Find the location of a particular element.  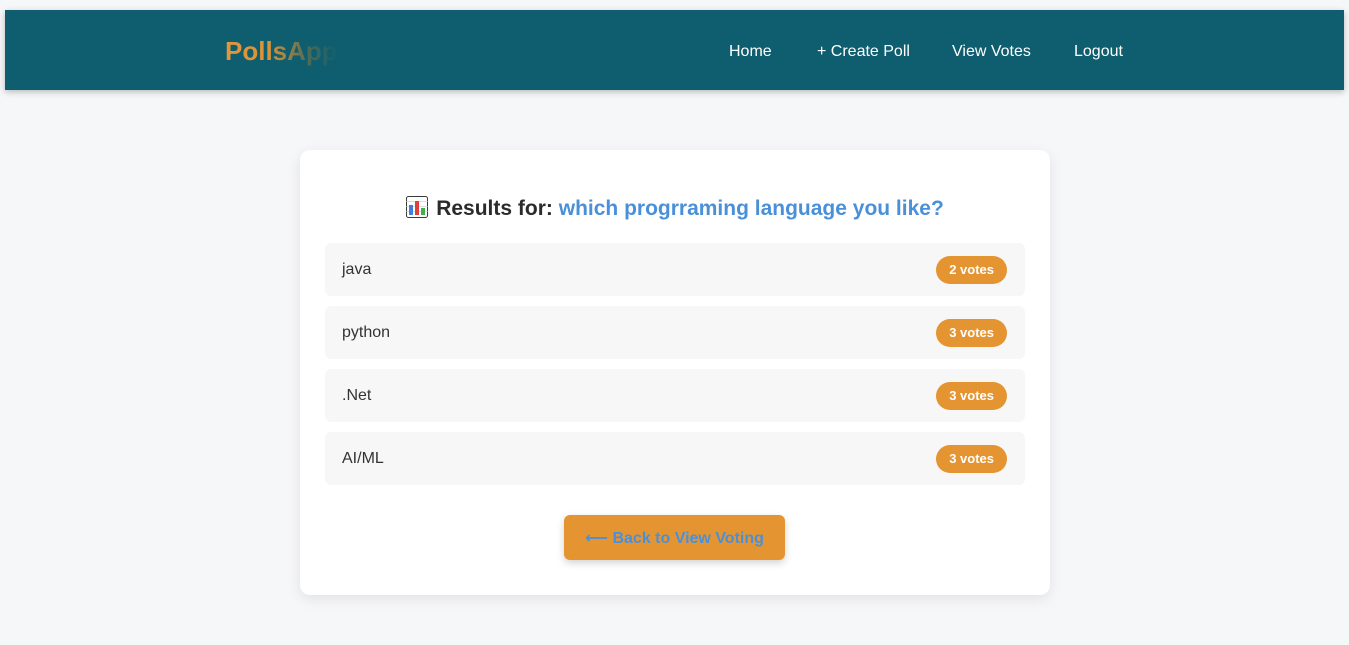

option-label: java is located at coordinates (357, 269).